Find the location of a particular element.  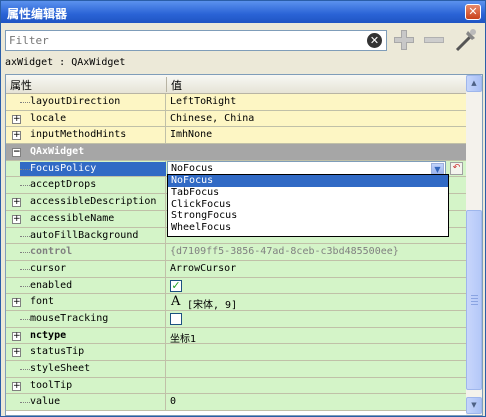

property-value: 0 is located at coordinates (173, 401).